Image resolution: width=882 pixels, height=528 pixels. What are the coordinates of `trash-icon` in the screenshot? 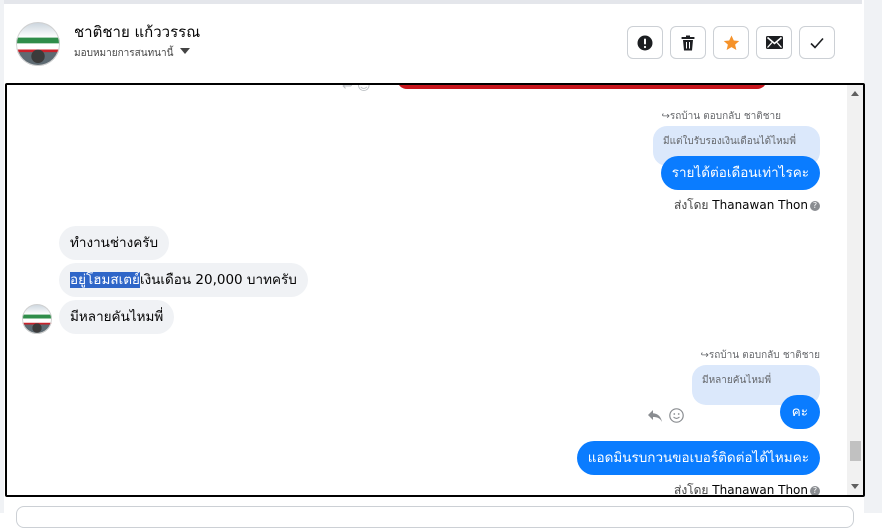 It's located at (688, 42).